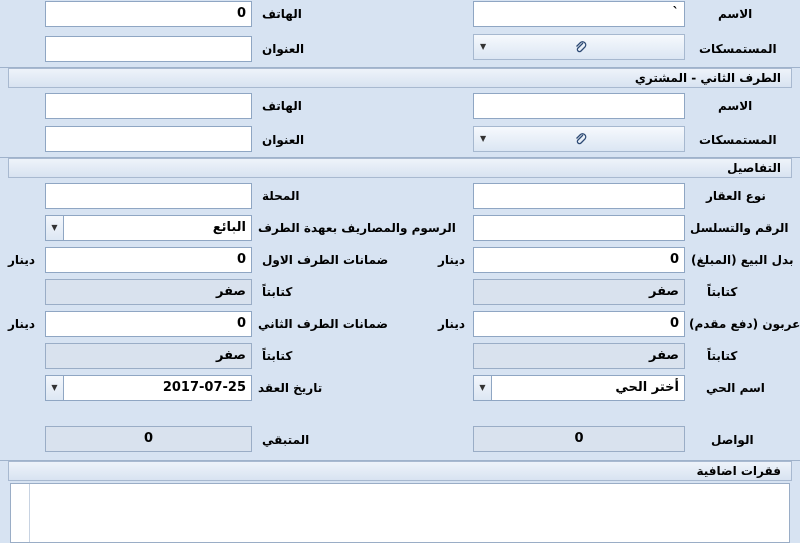 Image resolution: width=800 pixels, height=543 pixels. I want to click on guarantee2-written-field: صفر, so click(148, 356).